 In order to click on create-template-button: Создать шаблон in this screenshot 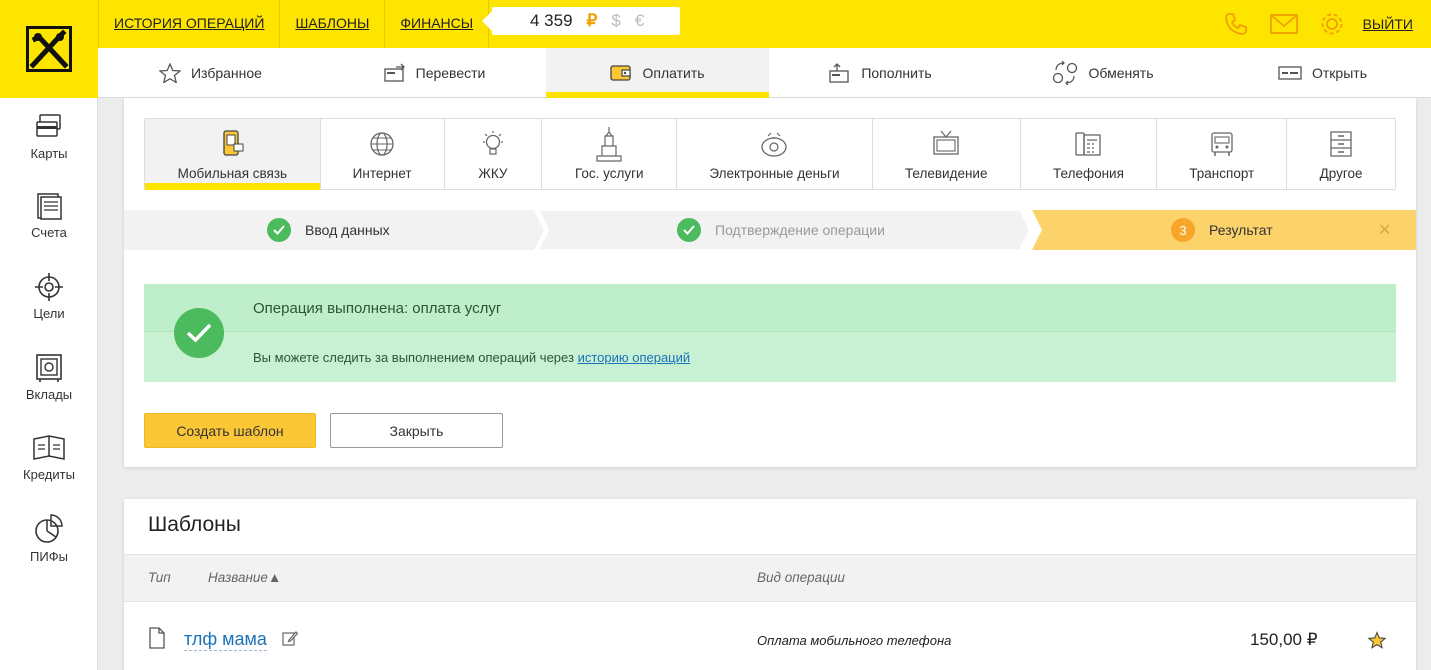, I will do `click(230, 430)`.